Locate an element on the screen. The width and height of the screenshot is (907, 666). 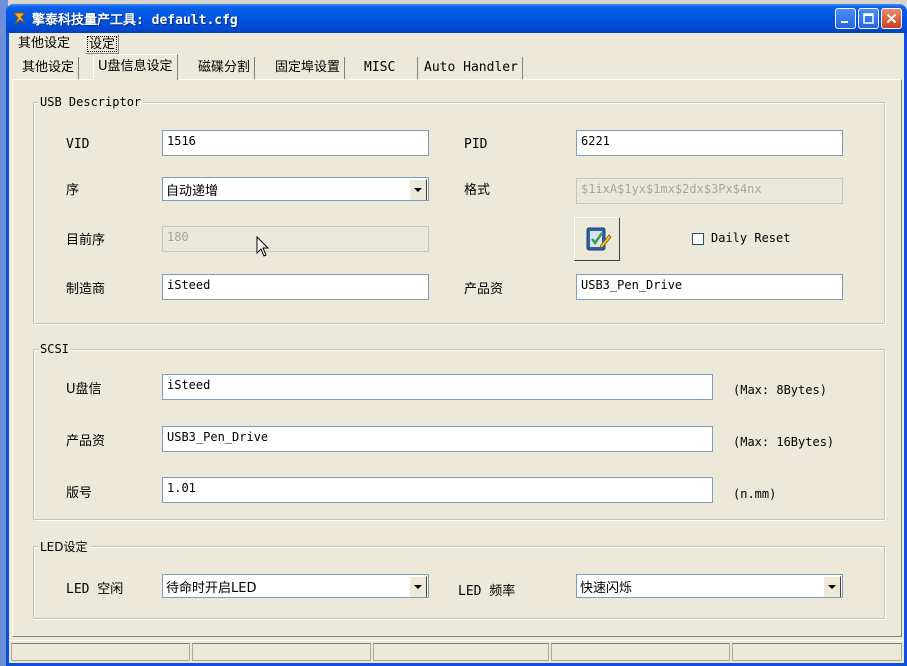
tab-auto-handler: Auto Handler is located at coordinates (471, 68).